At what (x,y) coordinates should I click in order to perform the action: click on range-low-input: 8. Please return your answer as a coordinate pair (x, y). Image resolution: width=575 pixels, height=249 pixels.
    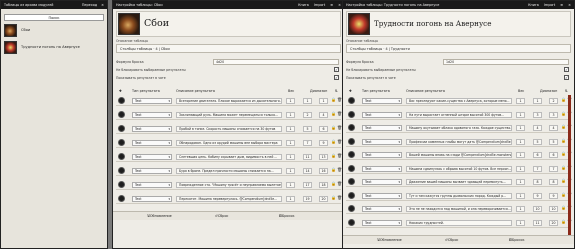
    Looking at the image, I should click on (537, 182).